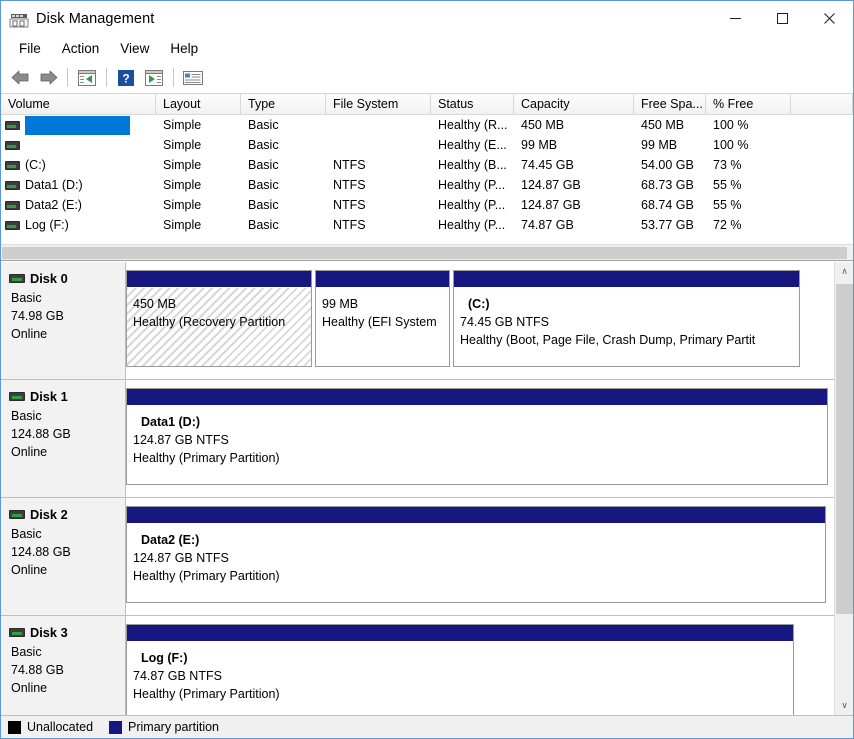  I want to click on disk-info-panel: Disk 3 Basic 74.88 GB Online, so click(63, 665).